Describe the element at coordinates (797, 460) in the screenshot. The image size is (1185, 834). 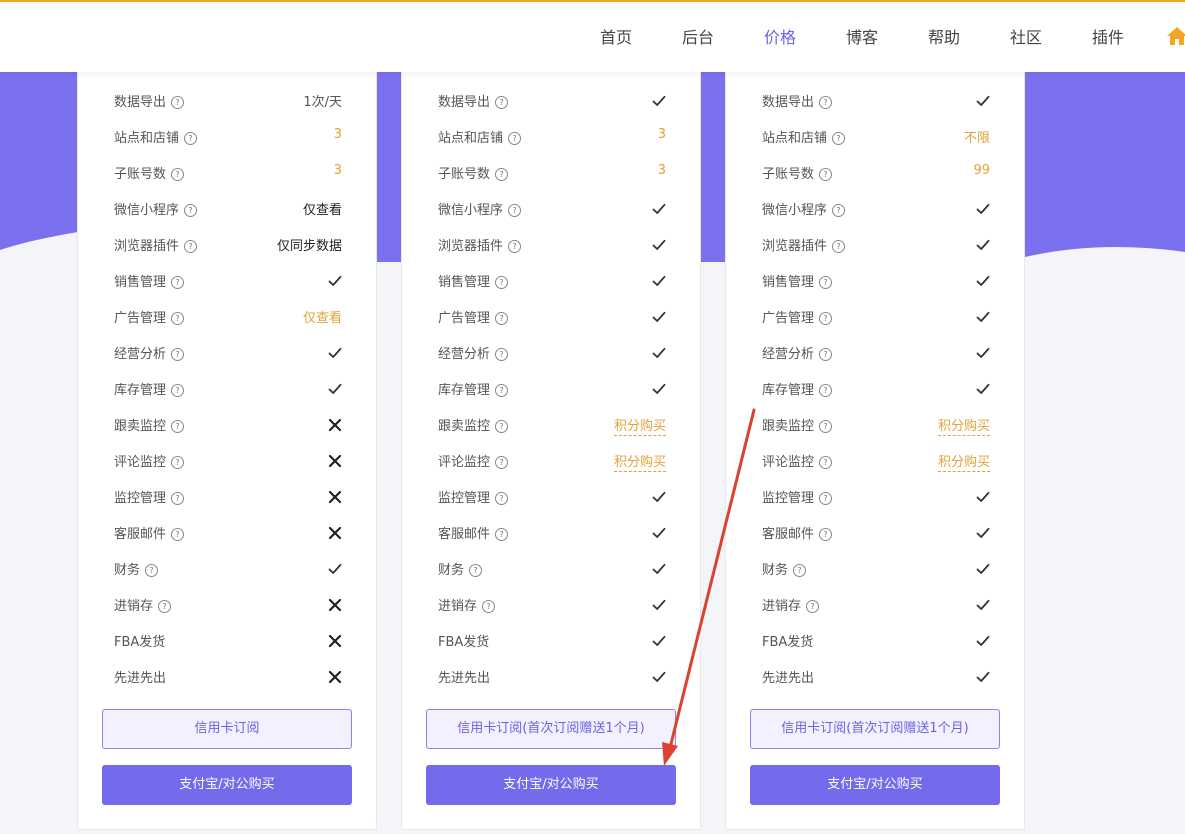
I see `feature-label-wrap: 评论监控?` at that location.